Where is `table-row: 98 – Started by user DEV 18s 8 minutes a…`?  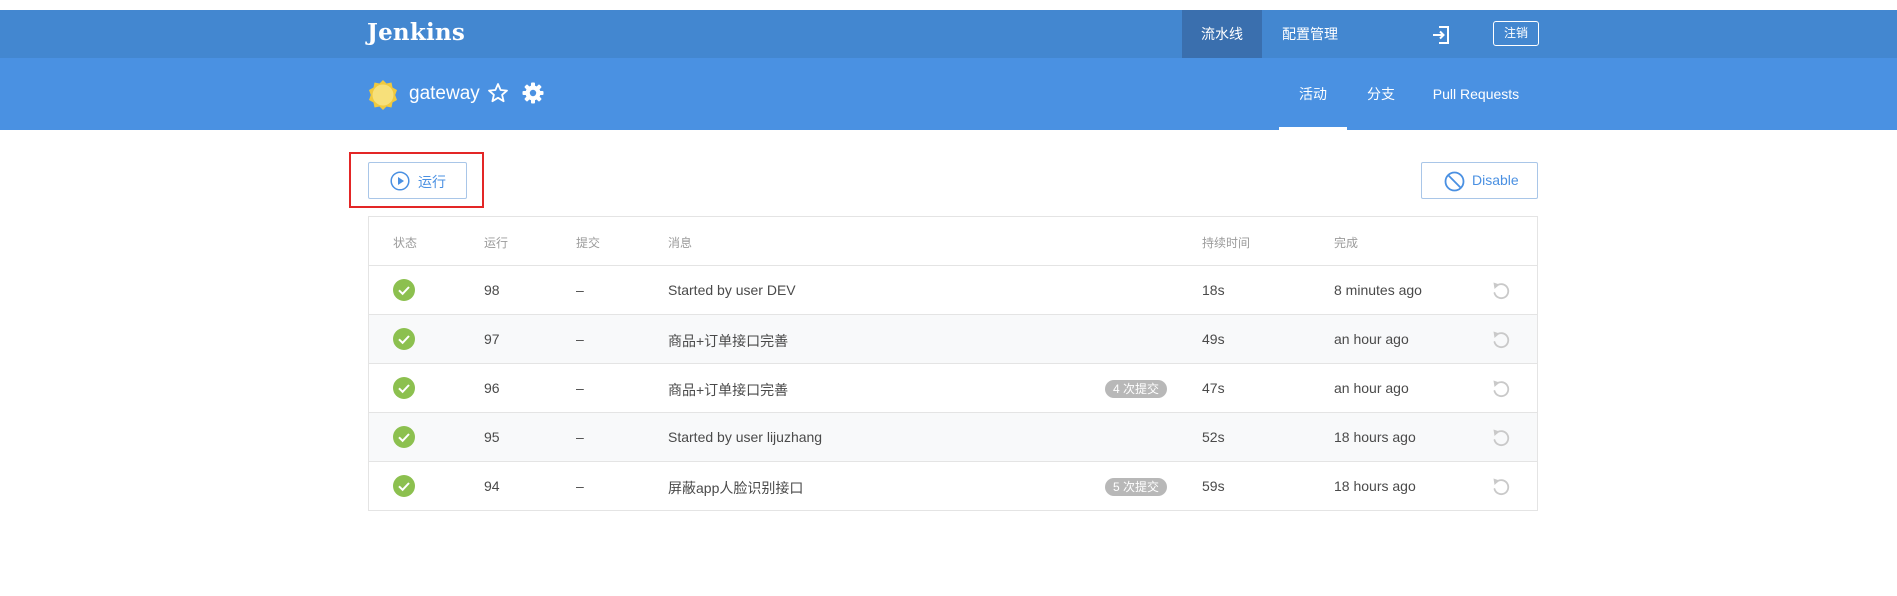 table-row: 98 – Started by user DEV 18s 8 minutes a… is located at coordinates (953, 290).